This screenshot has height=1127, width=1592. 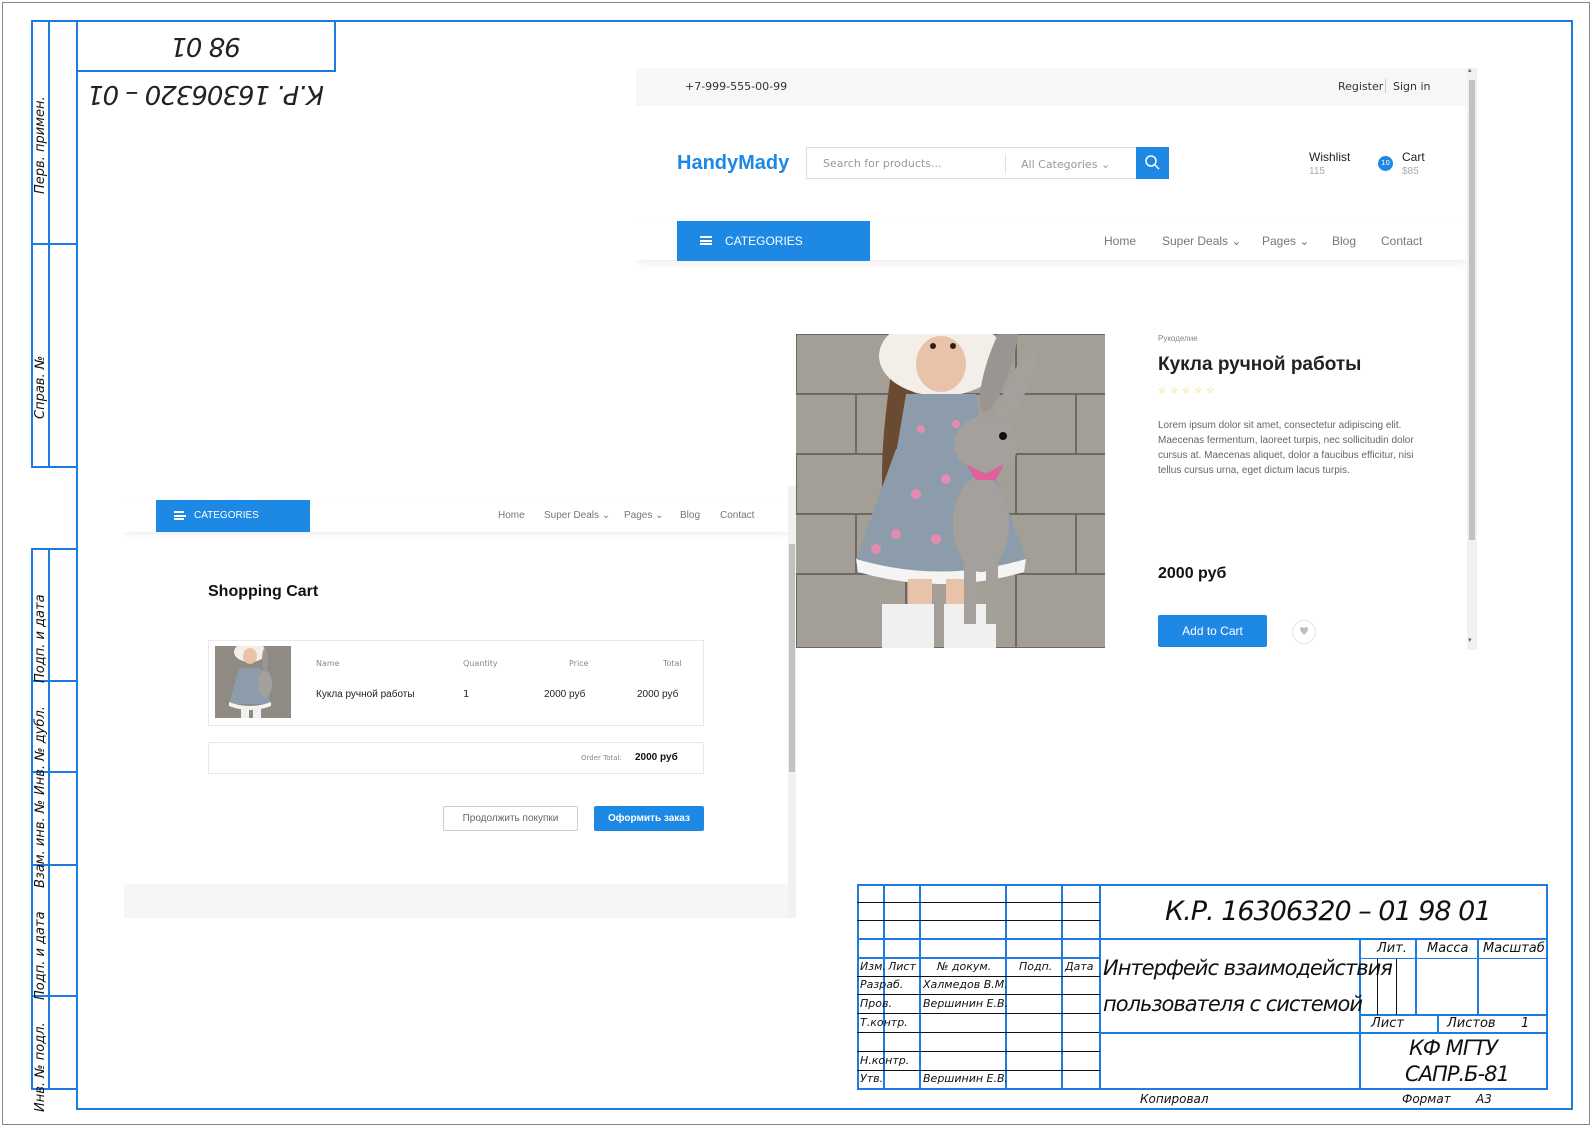 I want to click on continue-shopping-button: Продолжить покупки, so click(x=510, y=818).